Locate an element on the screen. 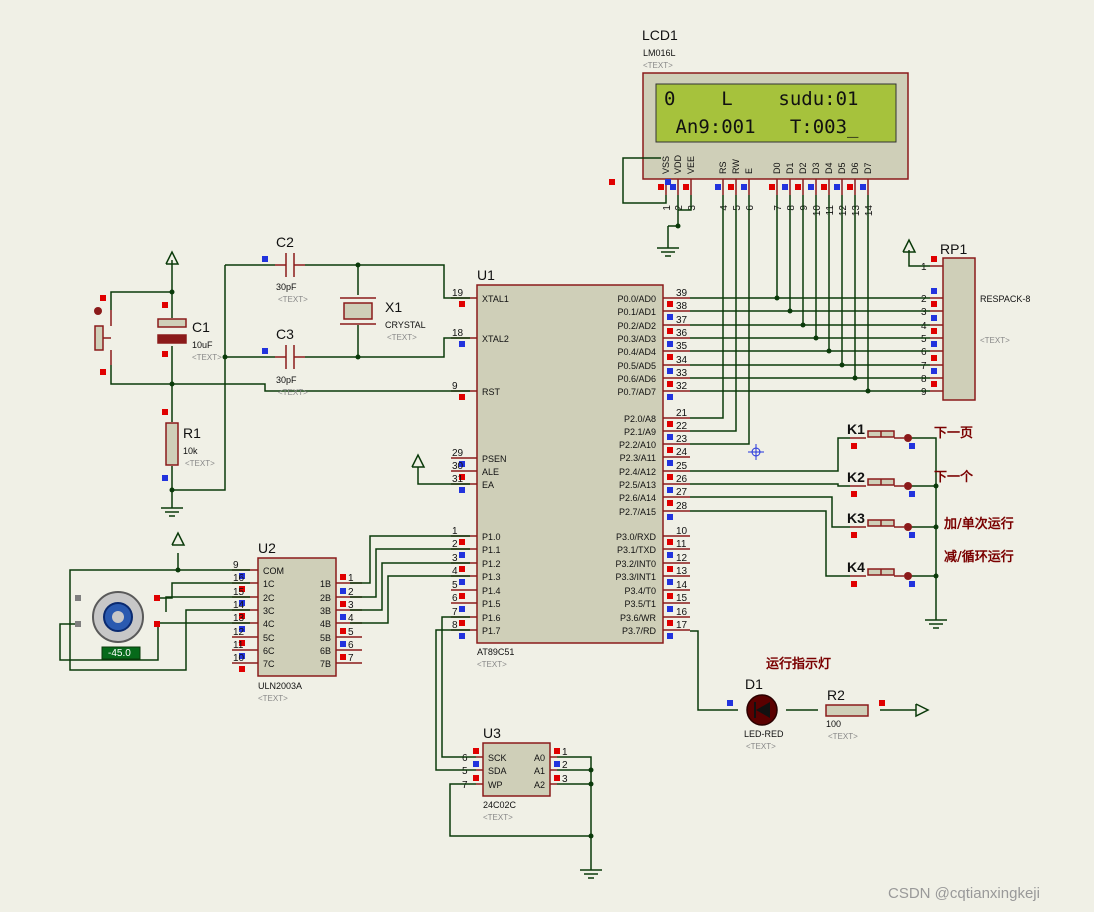 This screenshot has height=912, width=1094. lcd1-pin-number: 10 is located at coordinates (817, 211).